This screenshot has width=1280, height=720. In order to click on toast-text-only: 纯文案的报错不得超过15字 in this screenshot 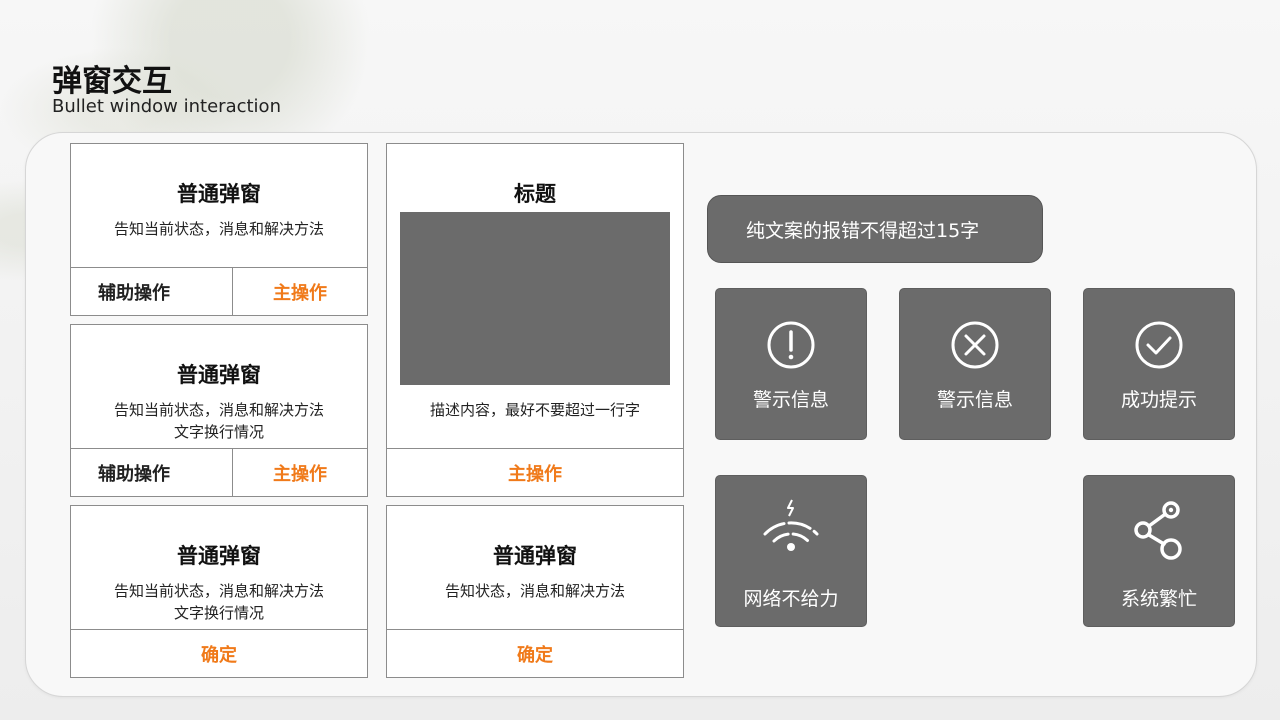, I will do `click(875, 229)`.